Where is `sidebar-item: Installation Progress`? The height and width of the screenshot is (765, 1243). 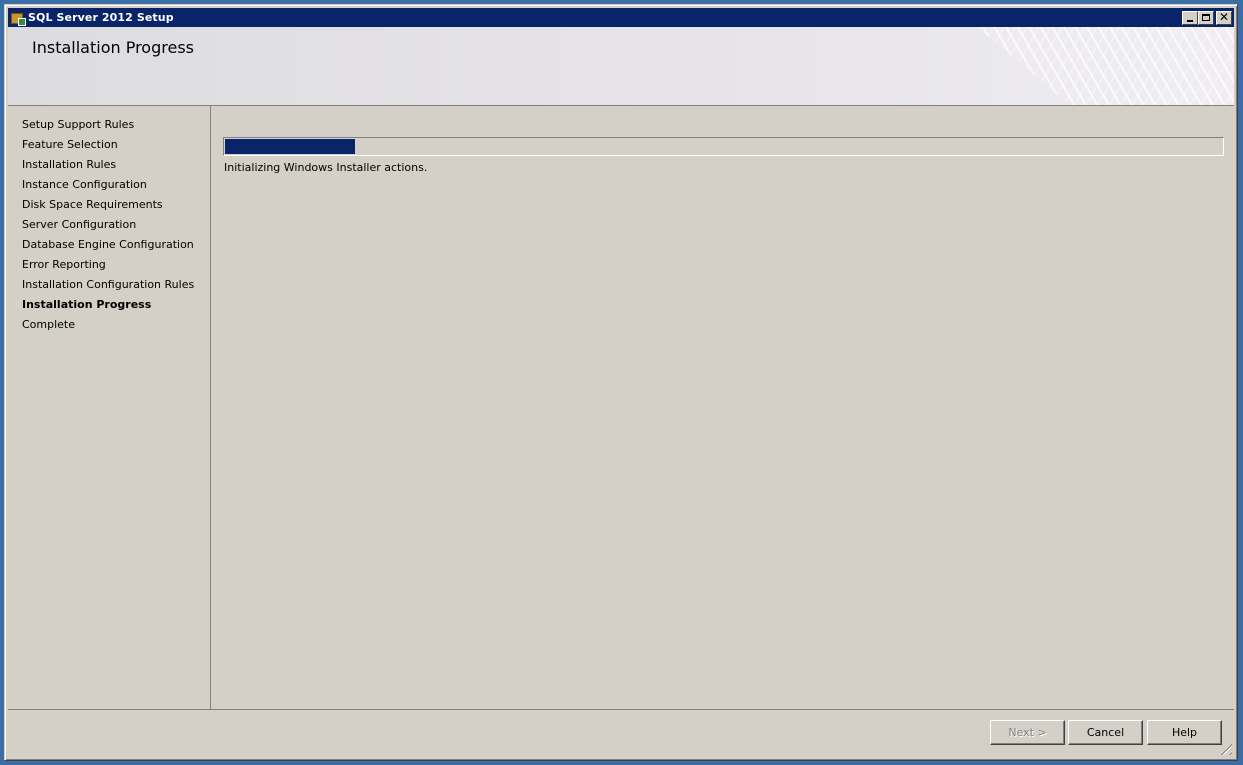
sidebar-item: Installation Progress is located at coordinates (87, 304).